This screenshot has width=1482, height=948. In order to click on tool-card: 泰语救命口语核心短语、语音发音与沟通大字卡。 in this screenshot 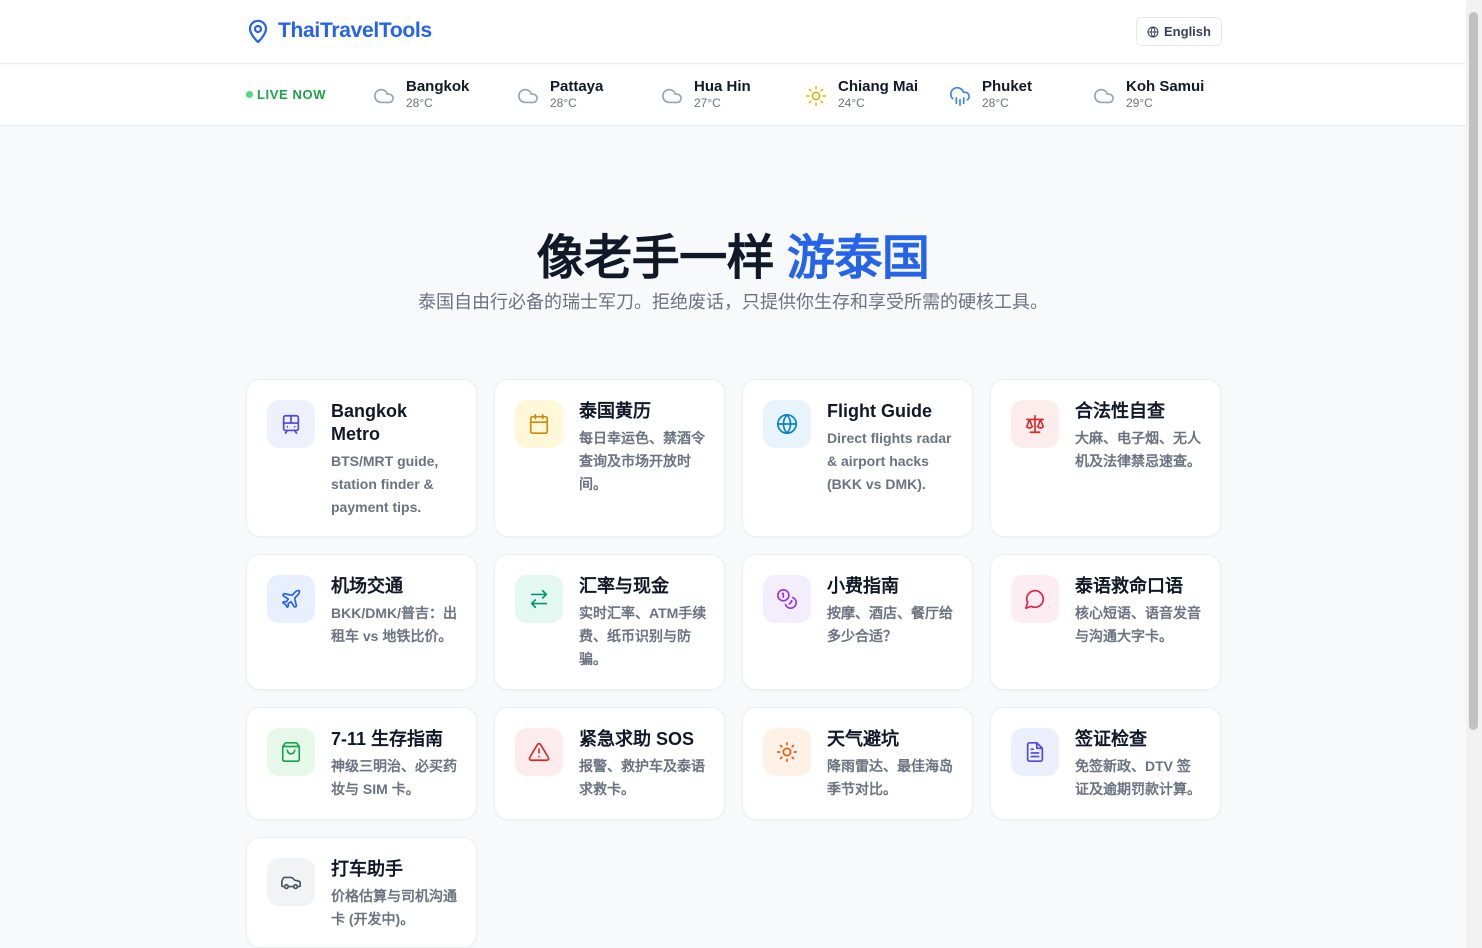, I will do `click(1105, 622)`.